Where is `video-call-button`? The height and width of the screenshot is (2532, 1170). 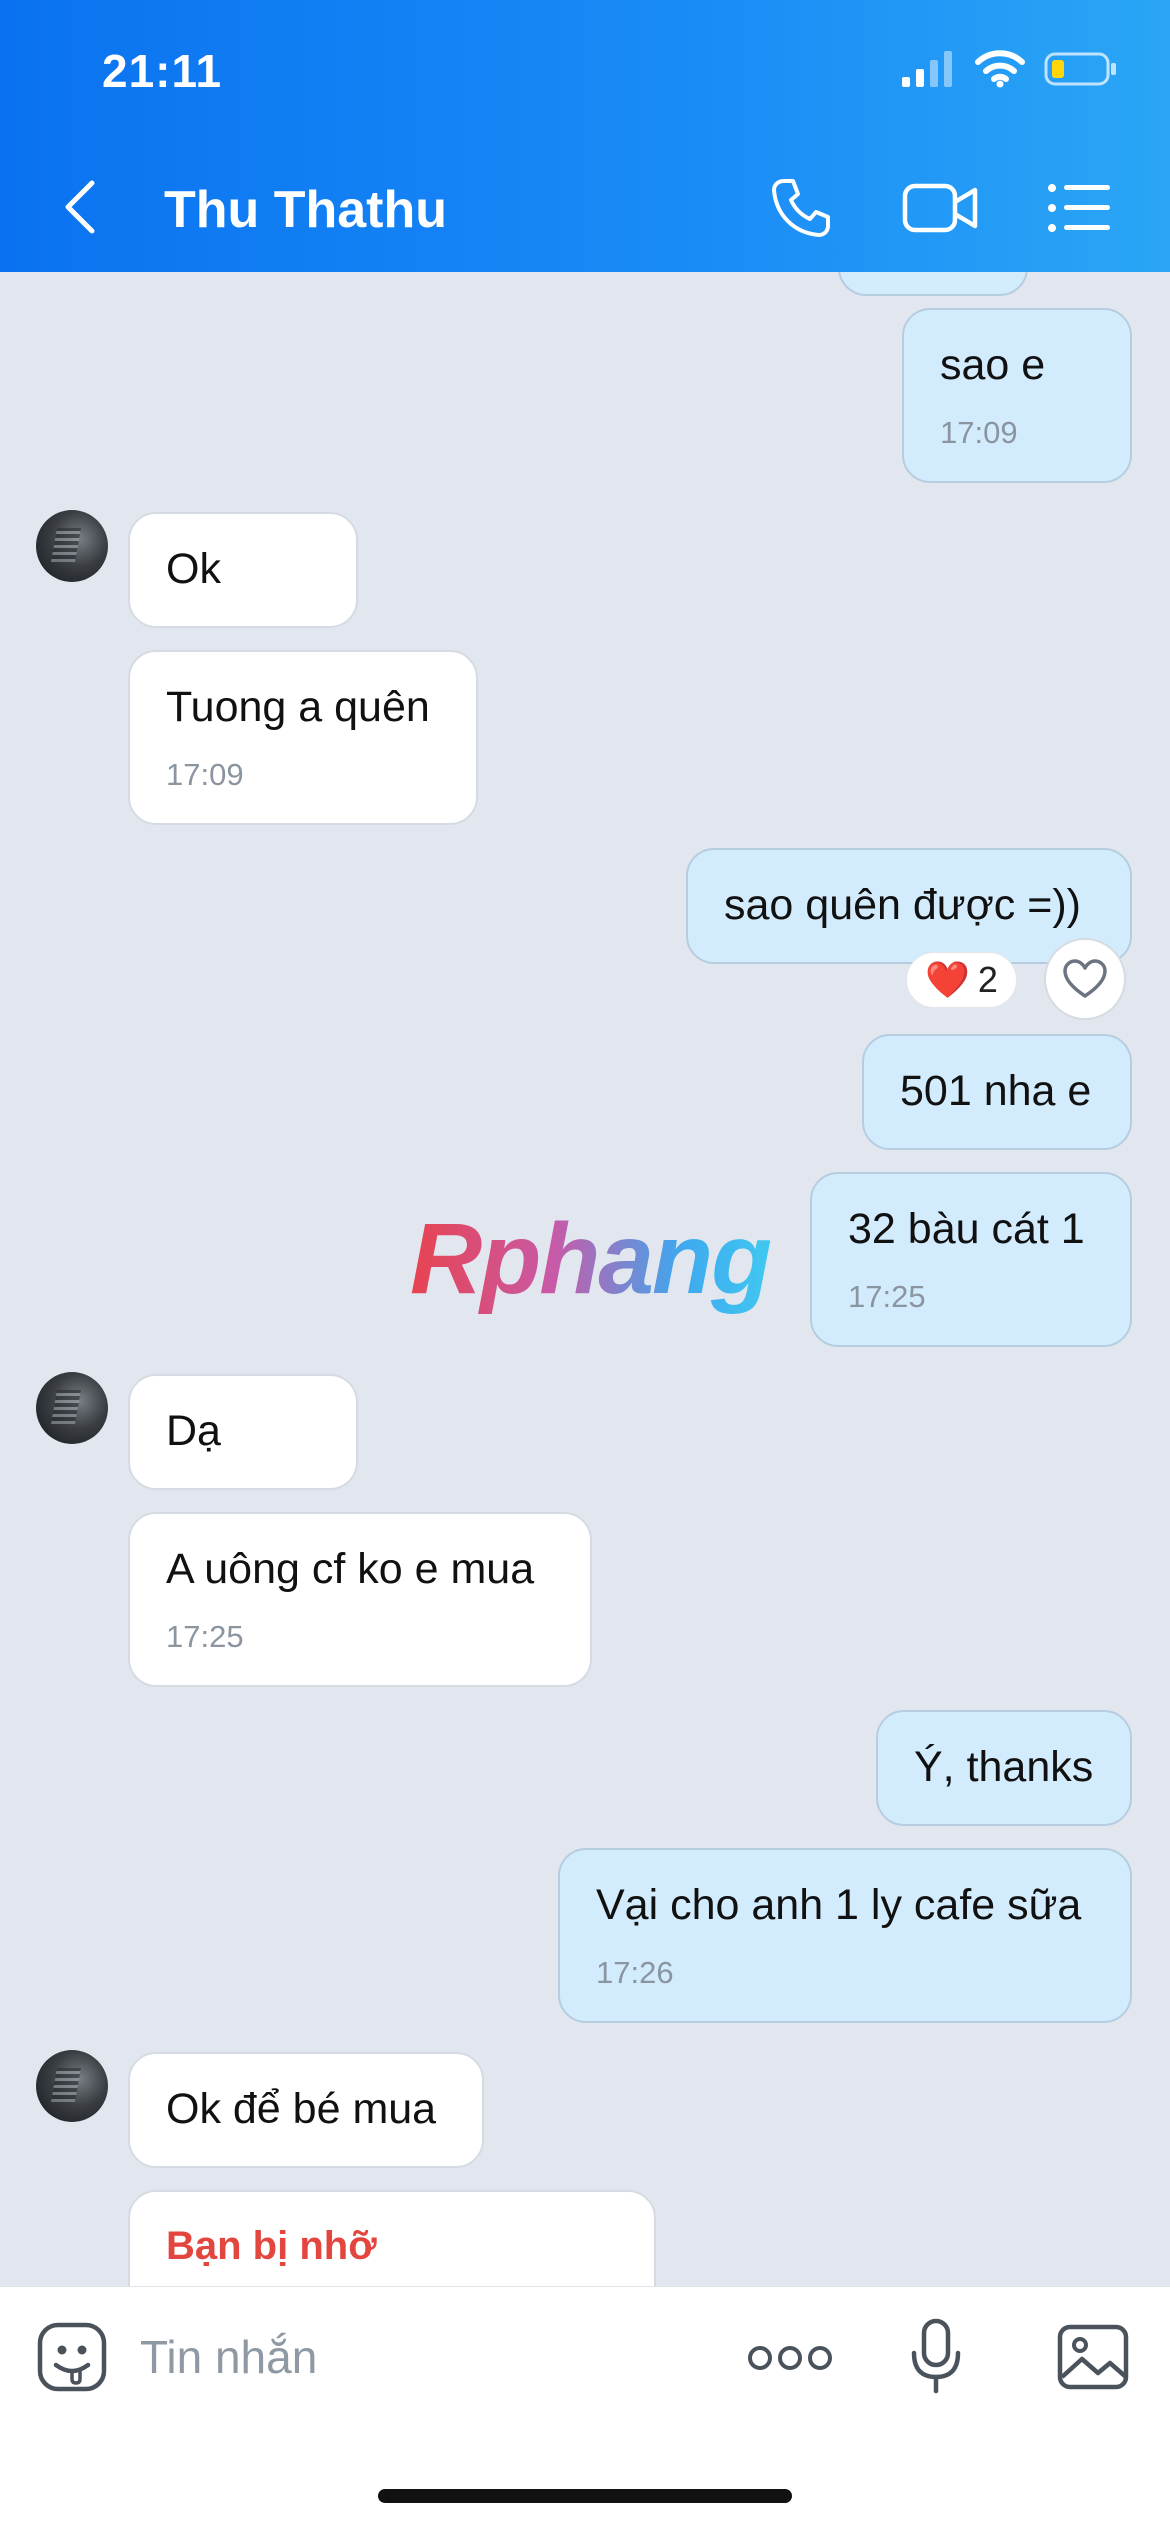 video-call-button is located at coordinates (941, 208).